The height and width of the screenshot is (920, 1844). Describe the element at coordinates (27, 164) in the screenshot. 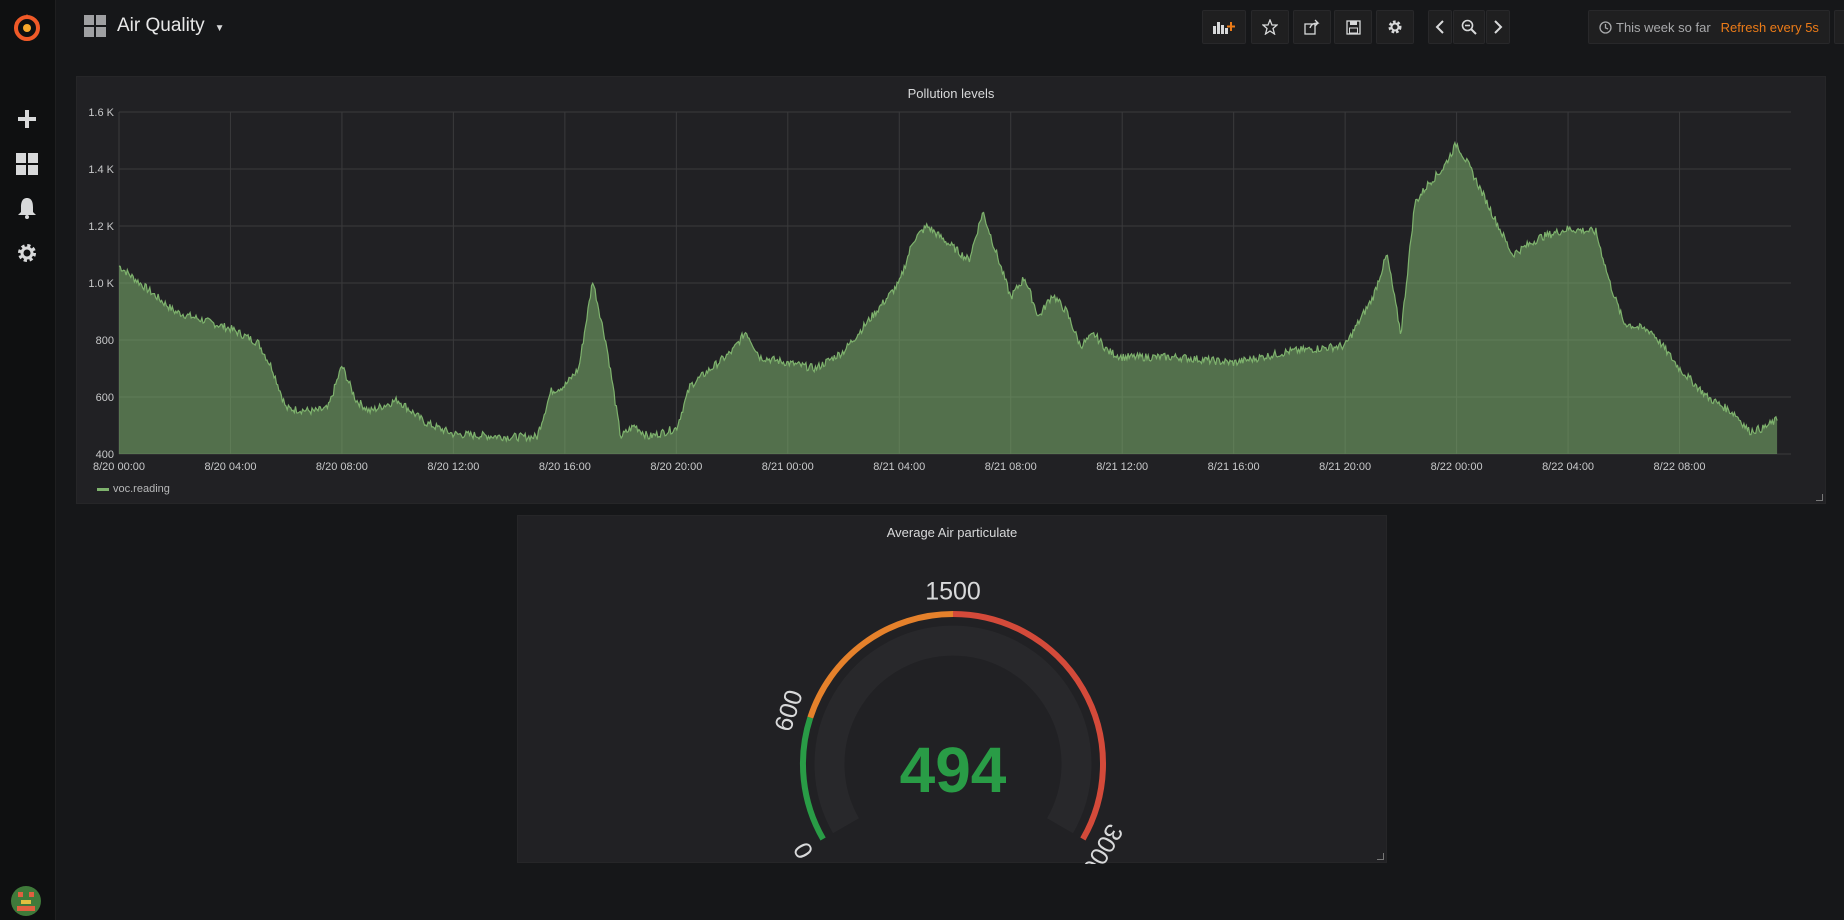

I see `dashboards-icon` at that location.